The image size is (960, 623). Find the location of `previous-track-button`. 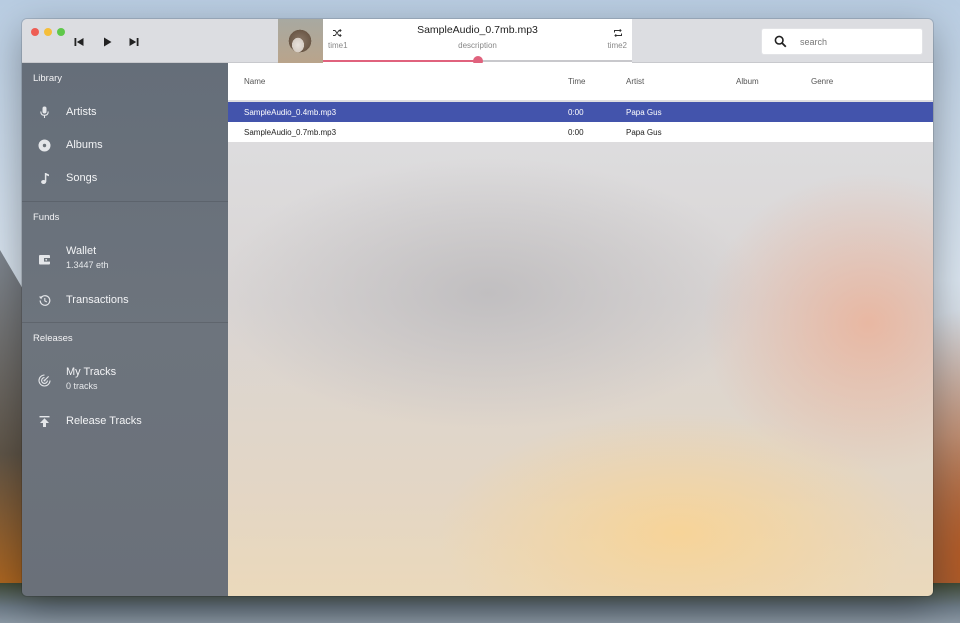

previous-track-button is located at coordinates (79, 42).